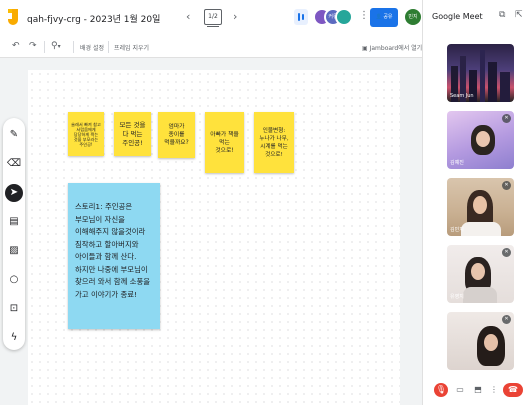  I want to click on laser-tool: ϟ, so click(14, 338).